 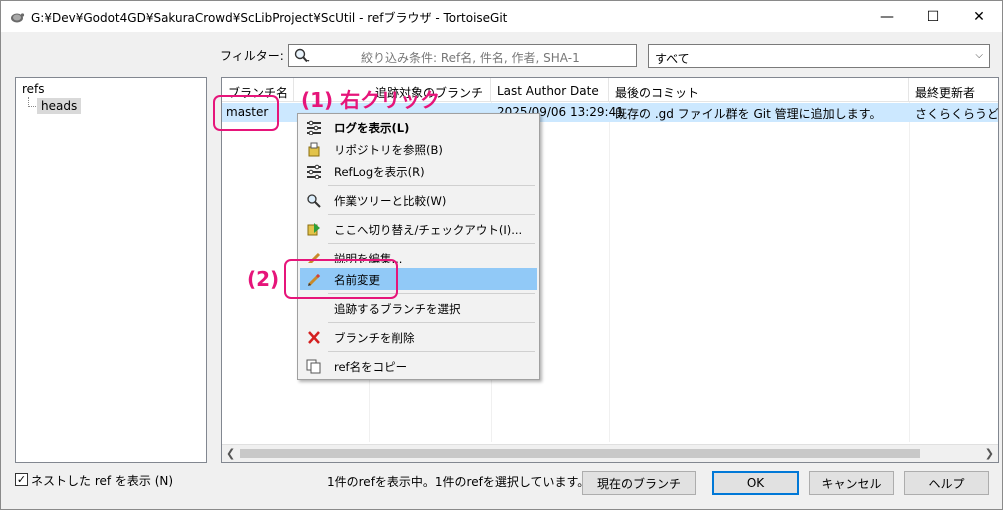 What do you see at coordinates (672, 59) in the screenshot?
I see `filter-scope-value: すべて` at bounding box center [672, 59].